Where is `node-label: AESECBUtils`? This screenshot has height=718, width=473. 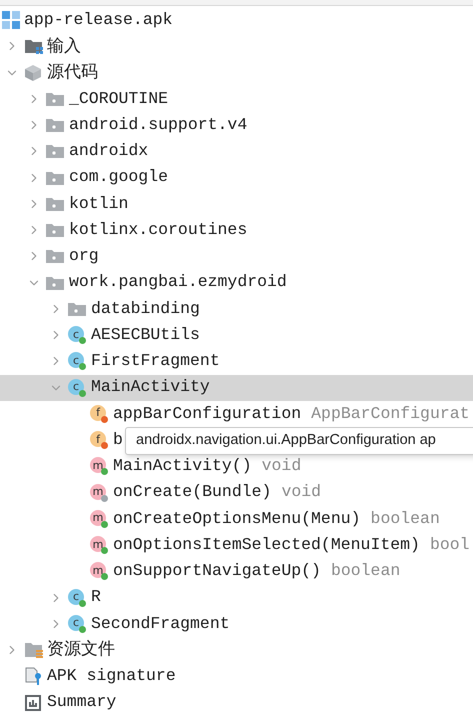
node-label: AESECBUtils is located at coordinates (145, 335).